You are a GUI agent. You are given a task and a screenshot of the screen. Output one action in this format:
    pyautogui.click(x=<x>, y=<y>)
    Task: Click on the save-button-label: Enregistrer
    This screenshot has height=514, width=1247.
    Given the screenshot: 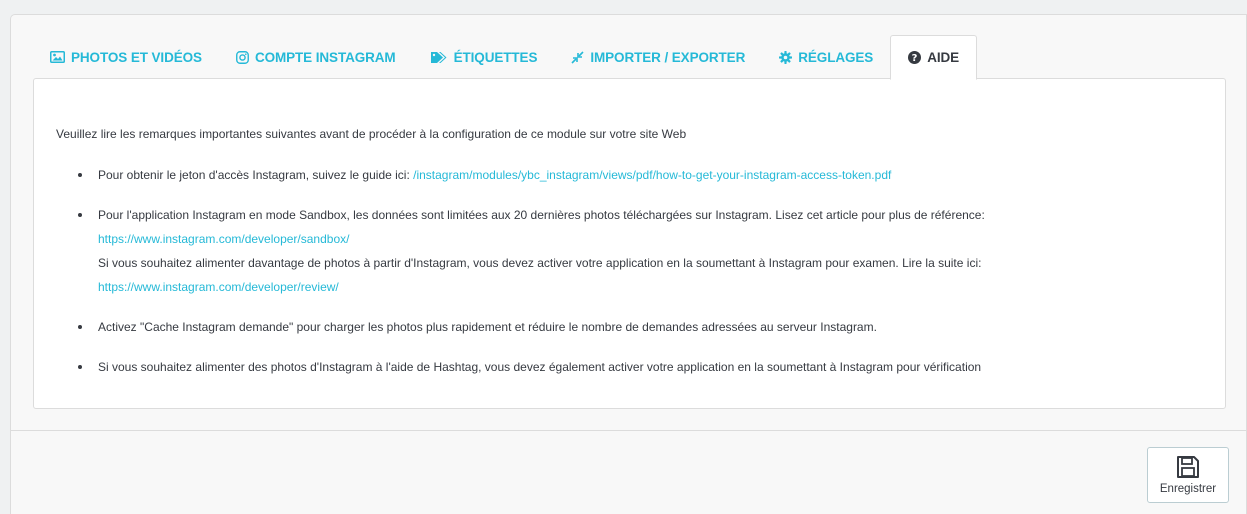 What is the action you would take?
    pyautogui.click(x=1188, y=489)
    